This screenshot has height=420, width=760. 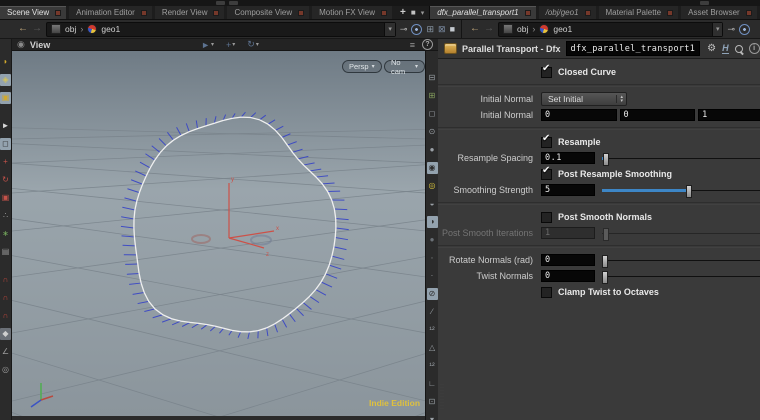 I want to click on tab-motion-fx-view: Motion FX View, so click(x=352, y=12).